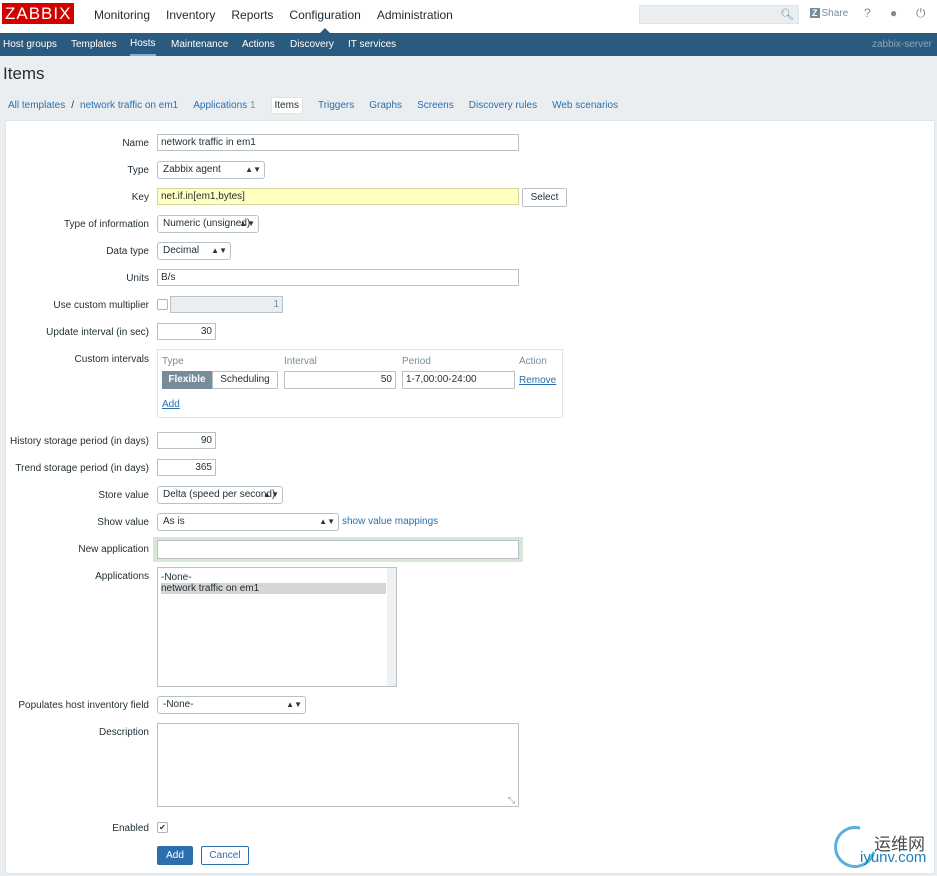 The image size is (937, 876). Describe the element at coordinates (245, 380) in the screenshot. I see `scheduling-toggle: Scheduling` at that location.